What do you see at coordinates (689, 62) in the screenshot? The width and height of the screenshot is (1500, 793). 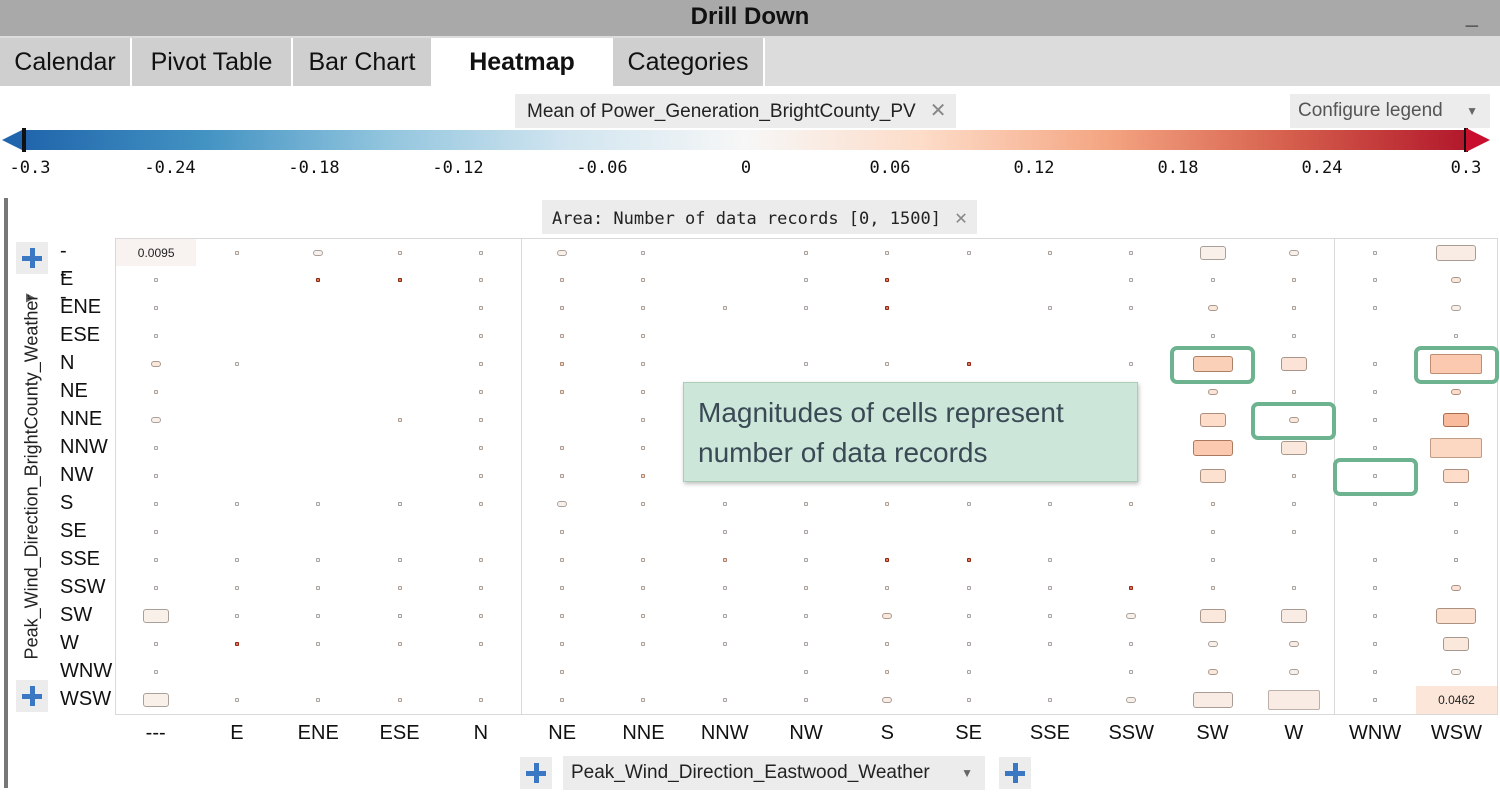 I see `tab-categories: Categories` at bounding box center [689, 62].